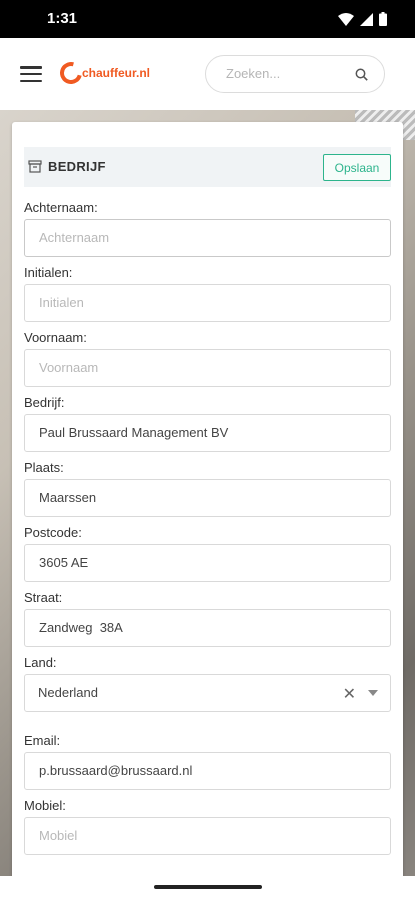 Image resolution: width=415 pixels, height=900 pixels. What do you see at coordinates (42, 740) in the screenshot?
I see `email-label: Email:` at bounding box center [42, 740].